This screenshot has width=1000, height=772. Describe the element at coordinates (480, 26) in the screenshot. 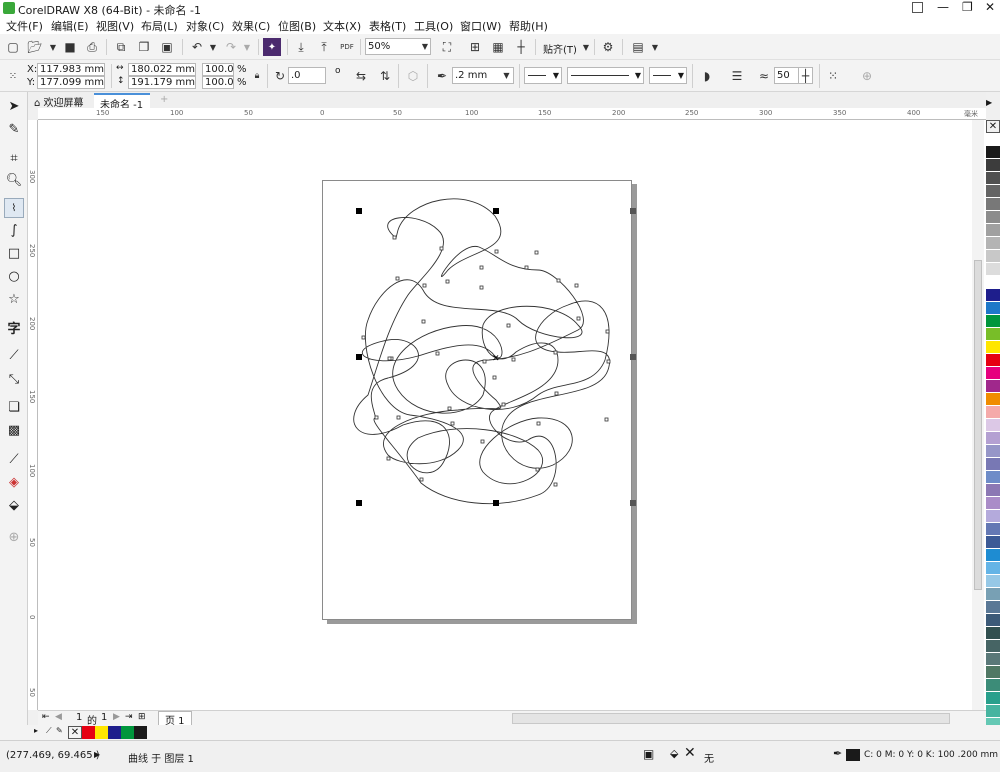

I see `menu-window: 窗口(W)` at that location.